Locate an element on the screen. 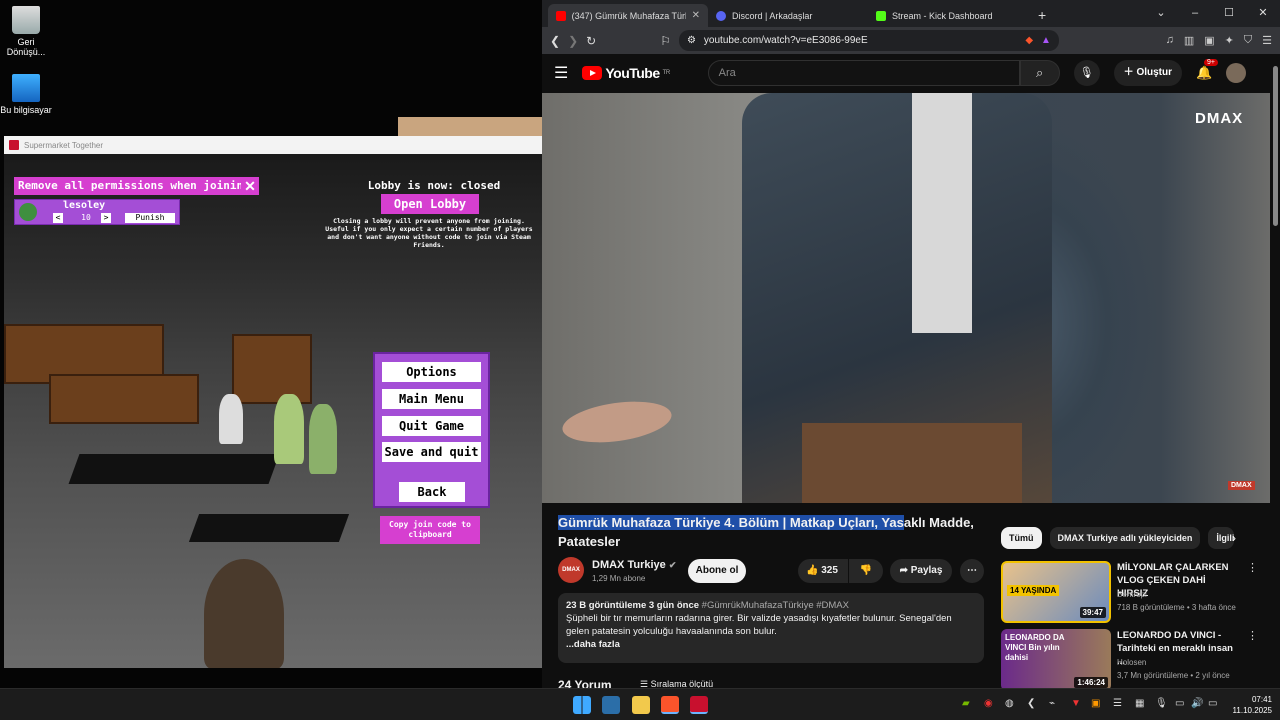  tab-kick: Stream - Kick Dashboard is located at coordinates (948, 15).